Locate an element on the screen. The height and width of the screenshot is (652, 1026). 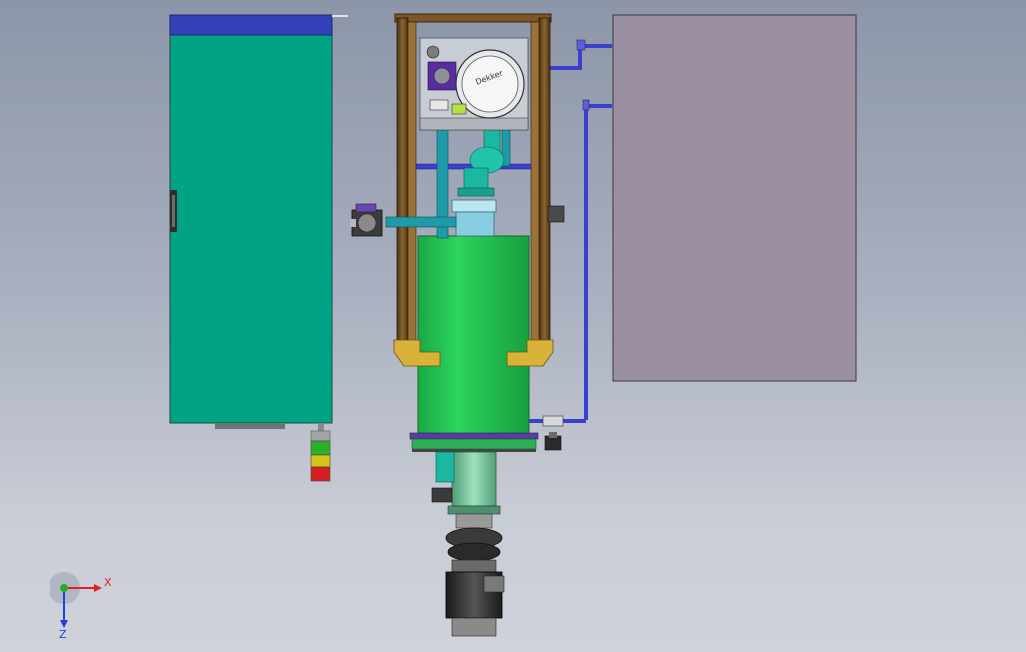
elbow-lower is located at coordinates (476, 179).